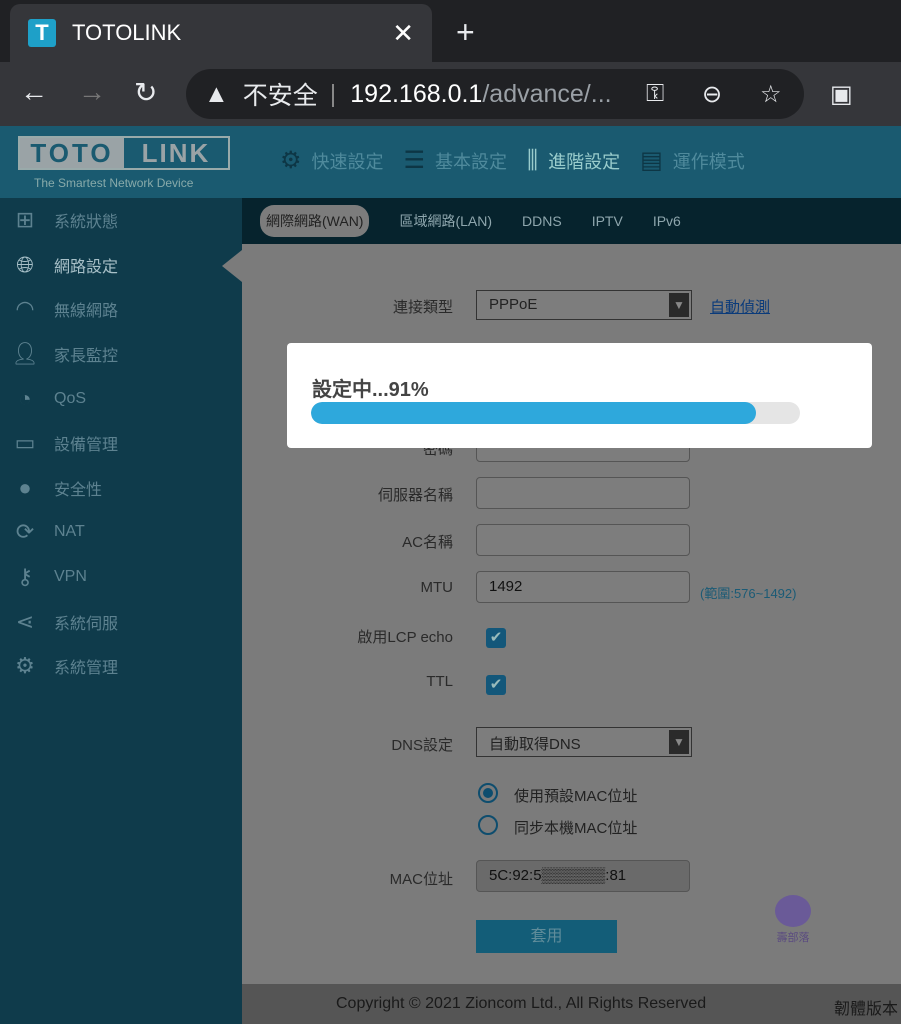  What do you see at coordinates (437, 587) in the screenshot?
I see `mtu-label: MTU` at bounding box center [437, 587].